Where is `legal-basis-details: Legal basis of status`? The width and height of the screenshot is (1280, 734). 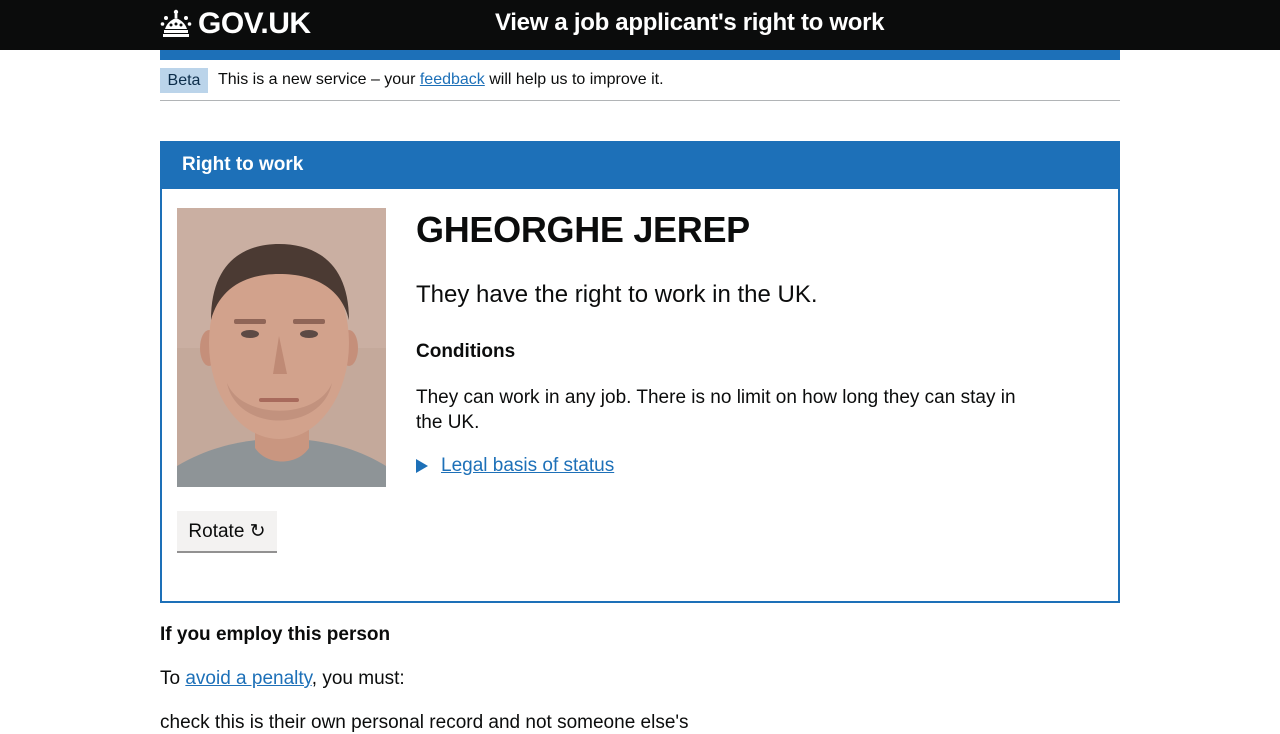 legal-basis-details: Legal basis of status is located at coordinates (515, 466).